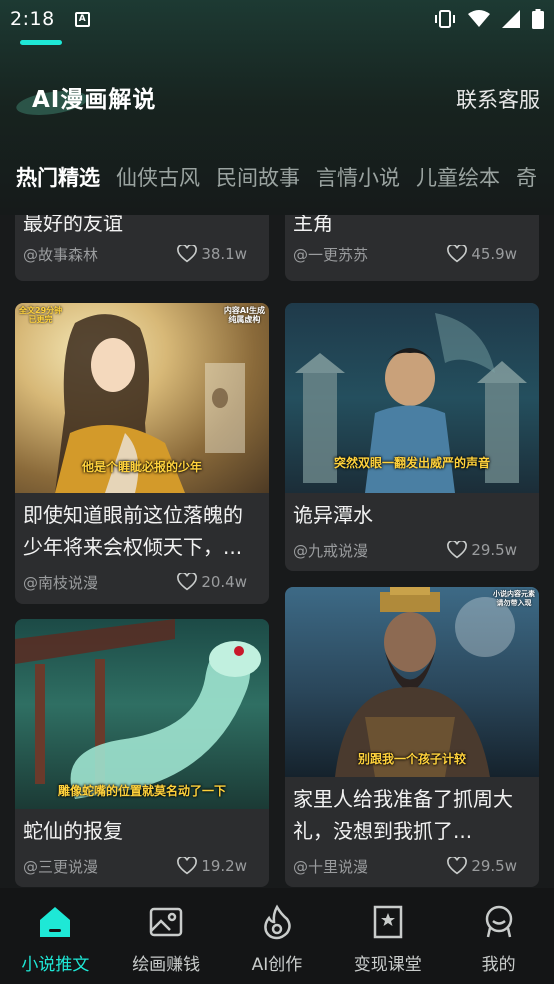  What do you see at coordinates (61, 582) in the screenshot?
I see `story-author: @南枝说漫` at bounding box center [61, 582].